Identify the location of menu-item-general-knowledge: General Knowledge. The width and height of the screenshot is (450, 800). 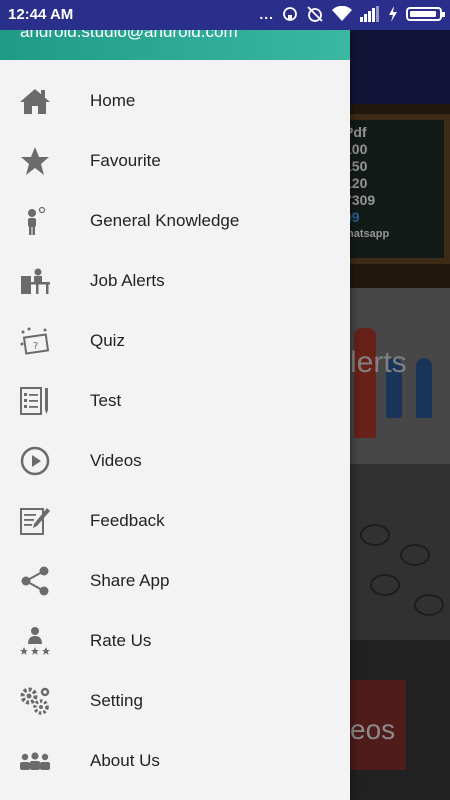
(175, 221).